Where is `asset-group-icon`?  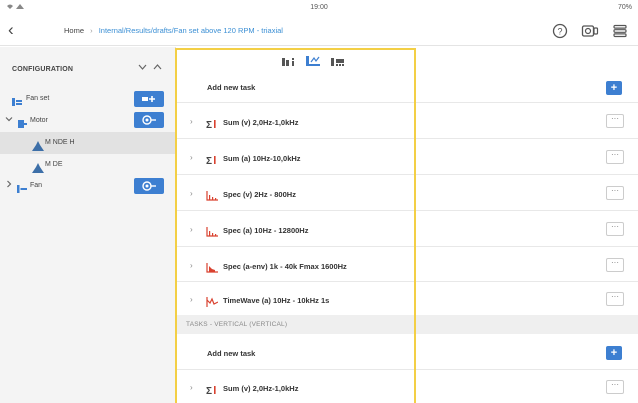
asset-group-icon is located at coordinates (17, 100).